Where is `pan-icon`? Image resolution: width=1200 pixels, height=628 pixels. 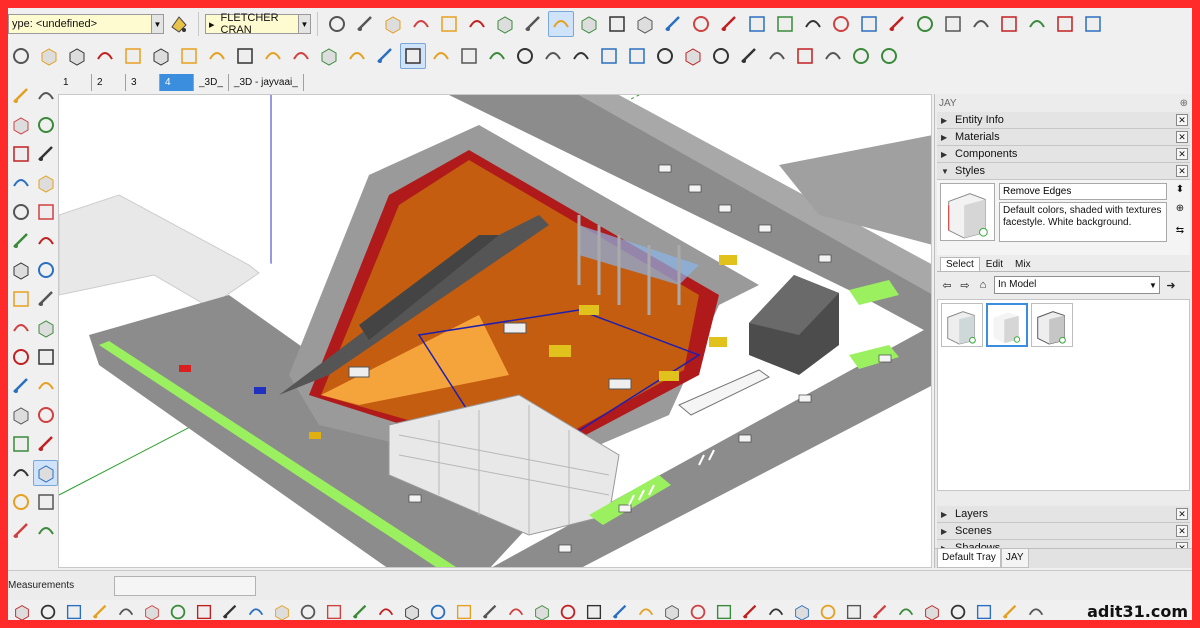
pan-icon is located at coordinates (45, 473).